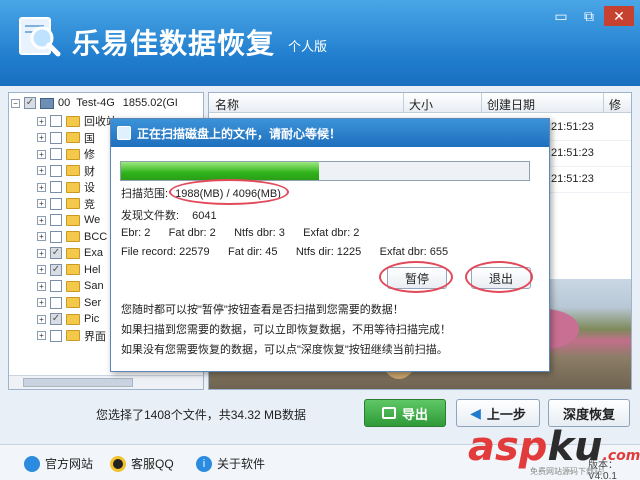 The height and width of the screenshot is (480, 640). Describe the element at coordinates (15, 103) in the screenshot. I see `collapse-icon: −` at that location.